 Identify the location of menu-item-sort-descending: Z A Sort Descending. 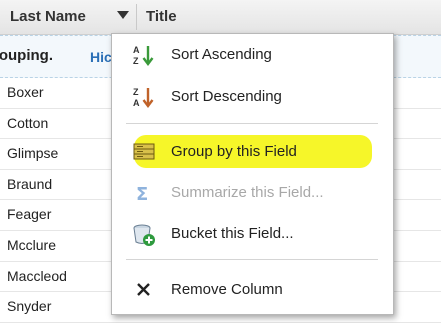
(252, 97).